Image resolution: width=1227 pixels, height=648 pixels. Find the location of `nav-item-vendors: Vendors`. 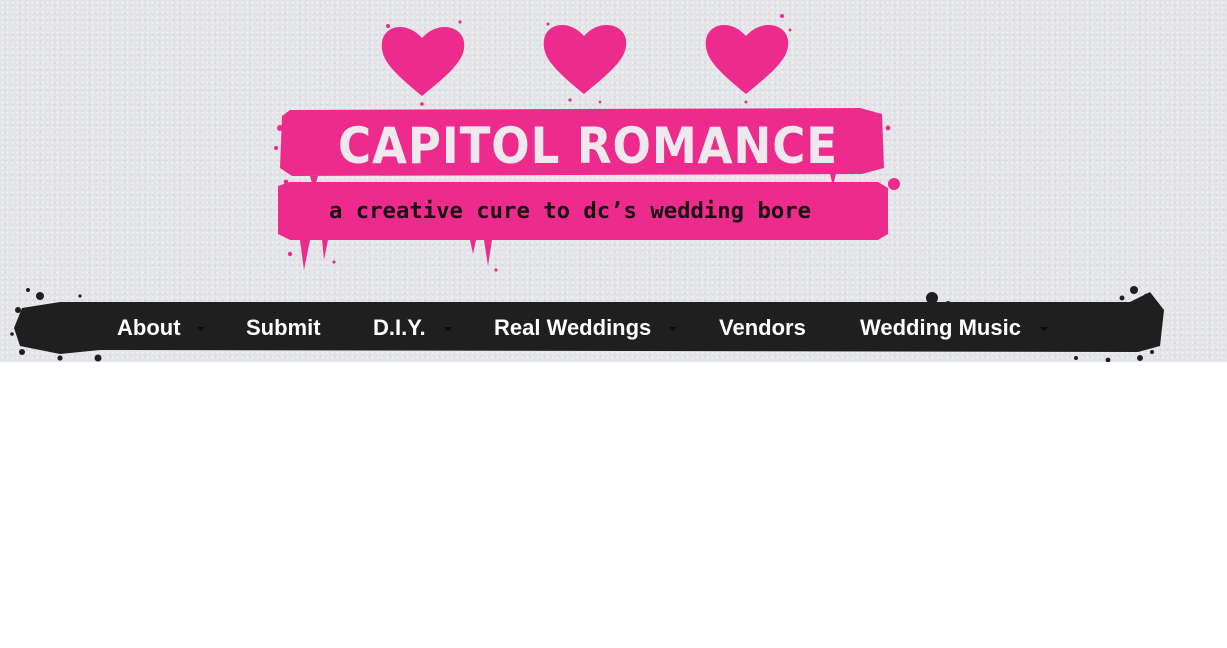

nav-item-vendors: Vendors is located at coordinates (762, 328).